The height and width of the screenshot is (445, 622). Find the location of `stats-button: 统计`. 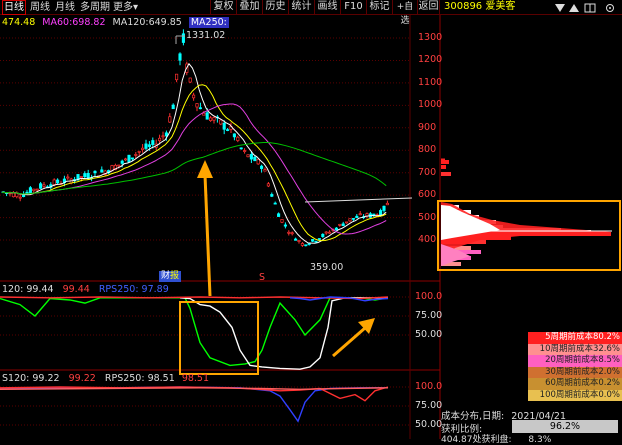

stats-button: 统计 is located at coordinates (301, 7).